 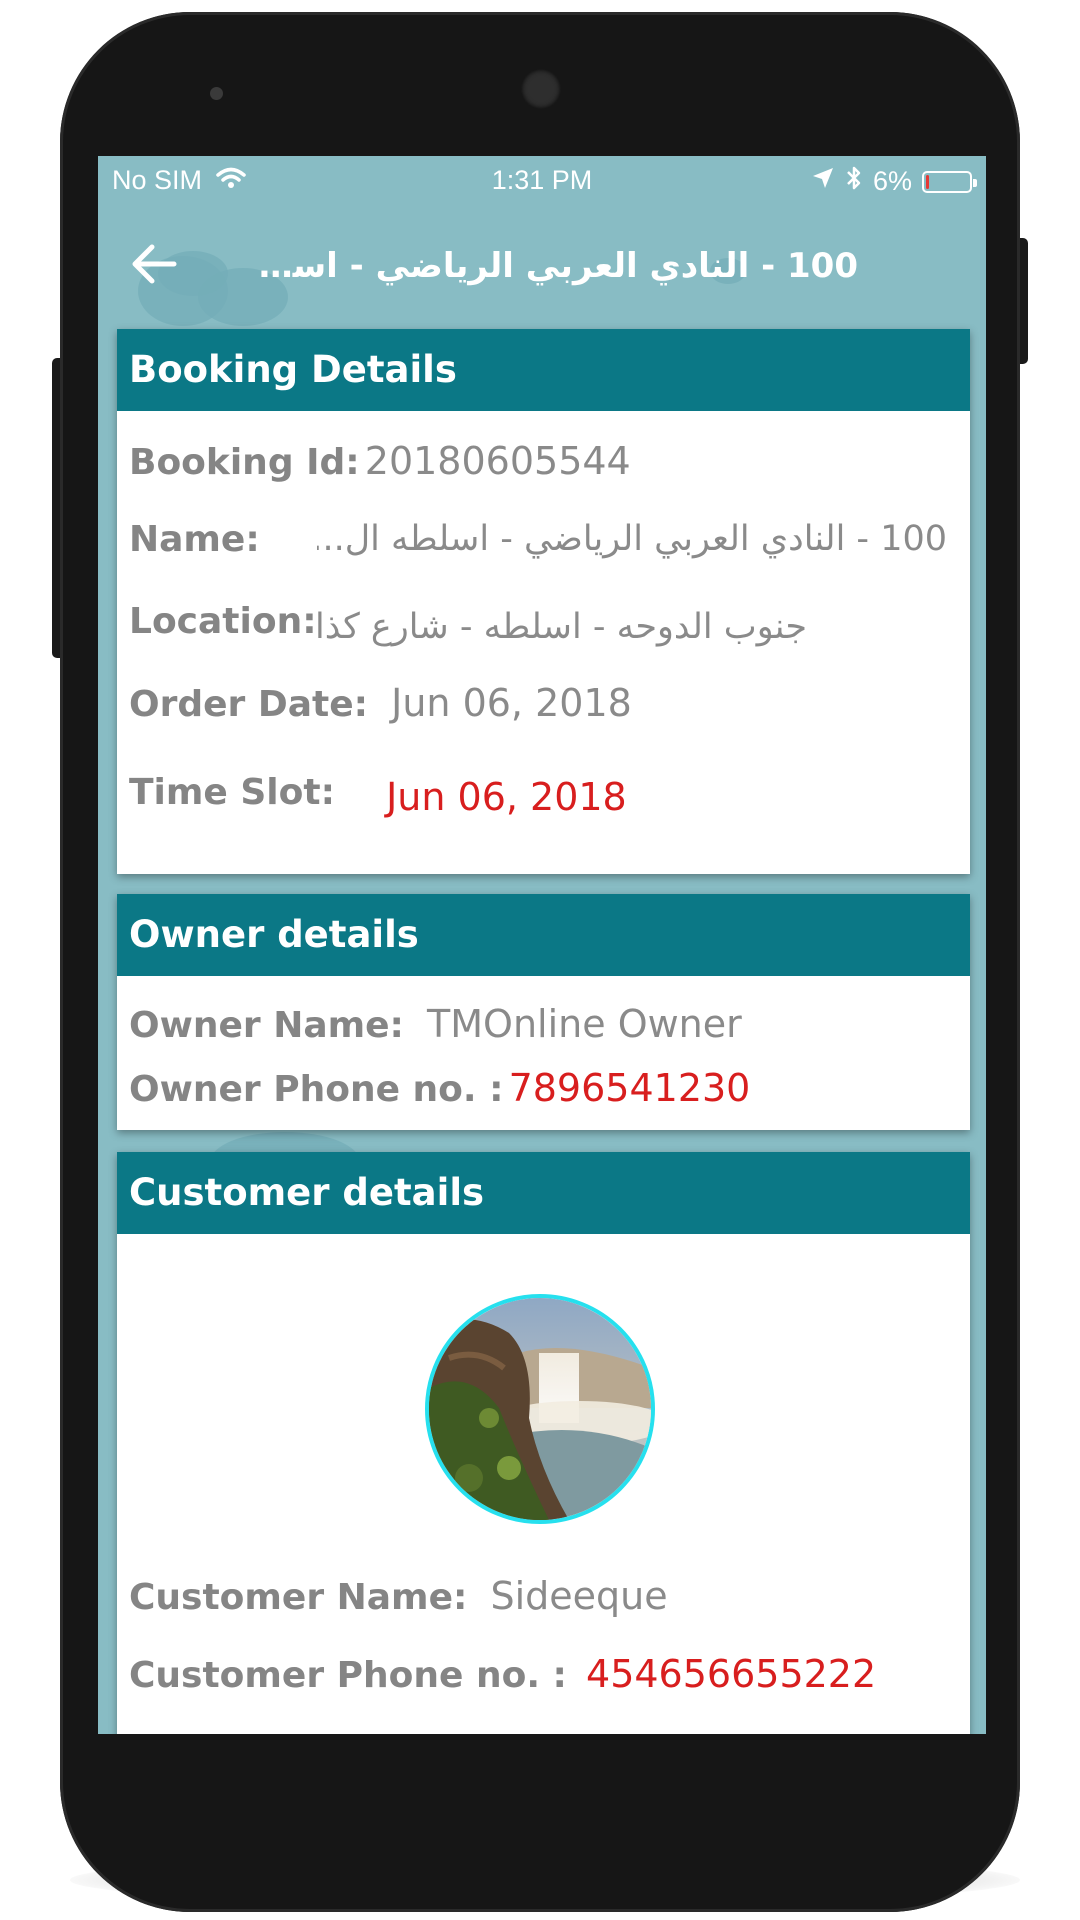 What do you see at coordinates (216, 93) in the screenshot?
I see `sensor-dot` at bounding box center [216, 93].